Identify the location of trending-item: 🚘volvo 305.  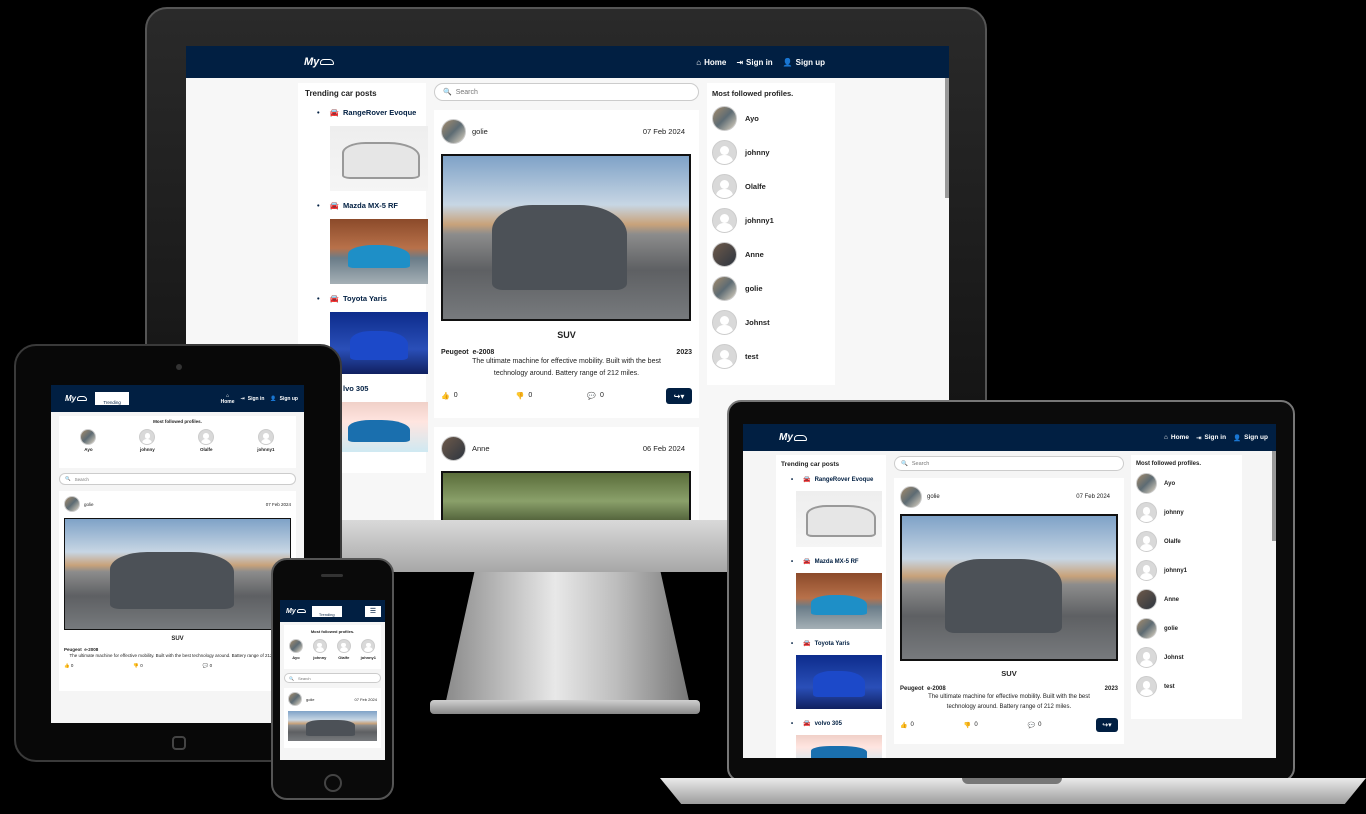
(836, 724).